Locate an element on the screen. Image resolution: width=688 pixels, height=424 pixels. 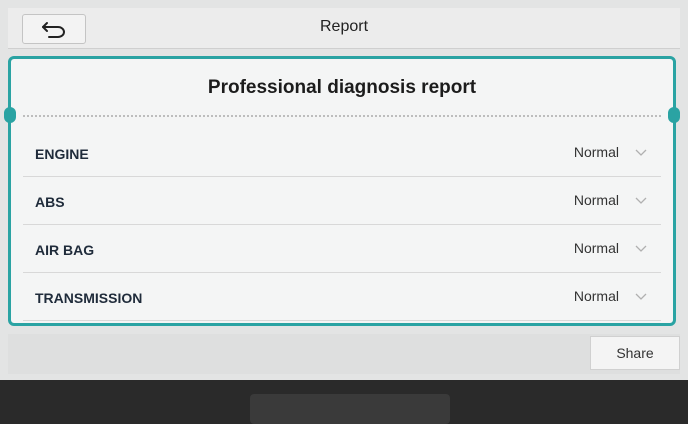
report-row-transmission: TRANSMISSION Normal is located at coordinates (342, 297).